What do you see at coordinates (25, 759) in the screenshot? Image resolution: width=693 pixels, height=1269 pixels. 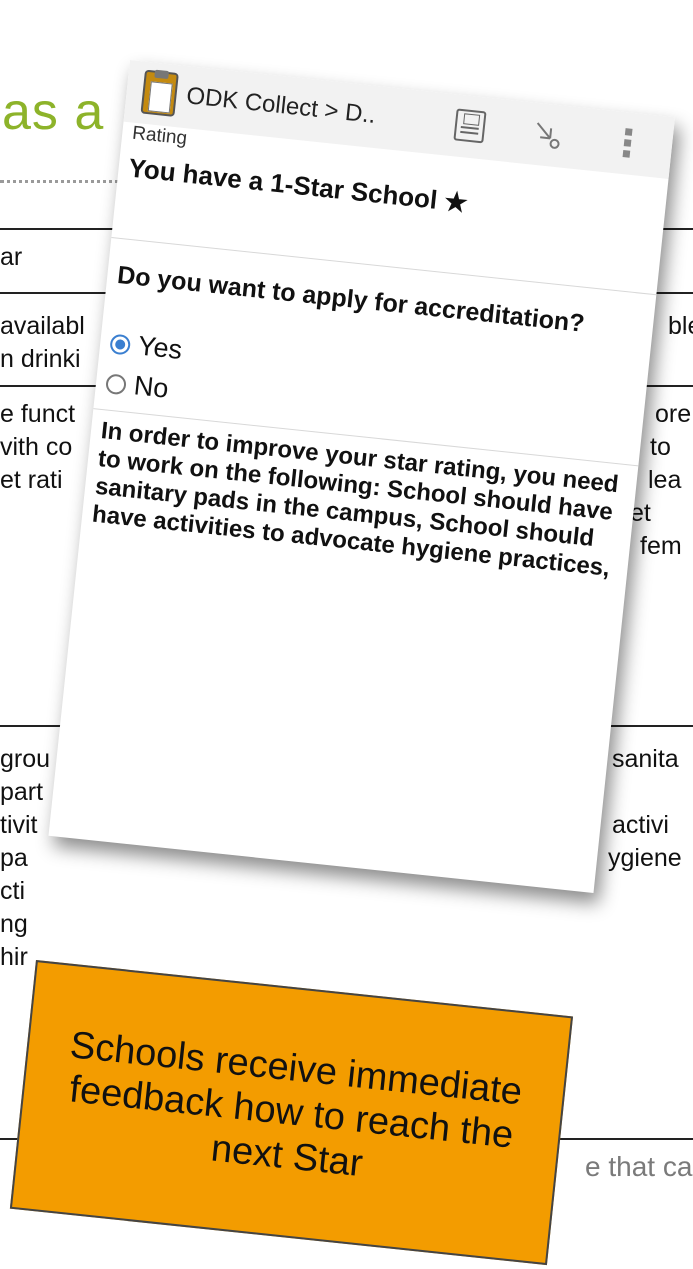 I see `table-cell: grou` at bounding box center [25, 759].